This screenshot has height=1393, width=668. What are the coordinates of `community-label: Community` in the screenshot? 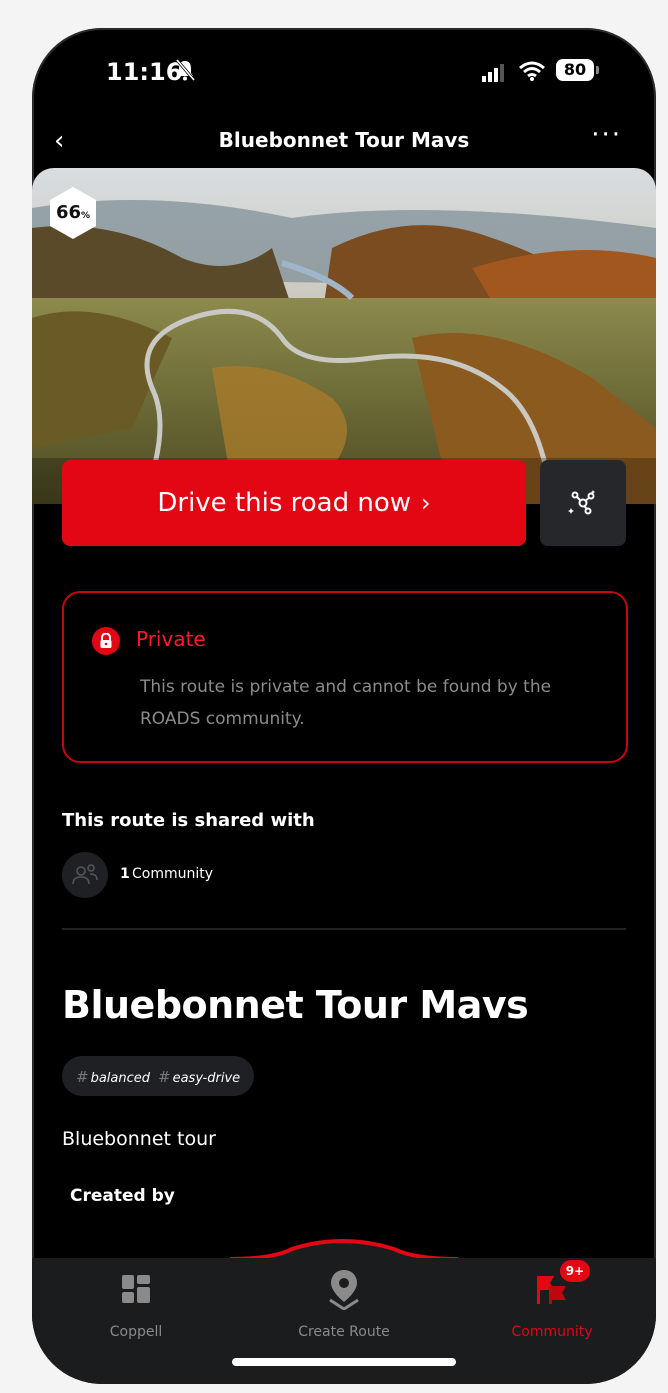 It's located at (172, 874).